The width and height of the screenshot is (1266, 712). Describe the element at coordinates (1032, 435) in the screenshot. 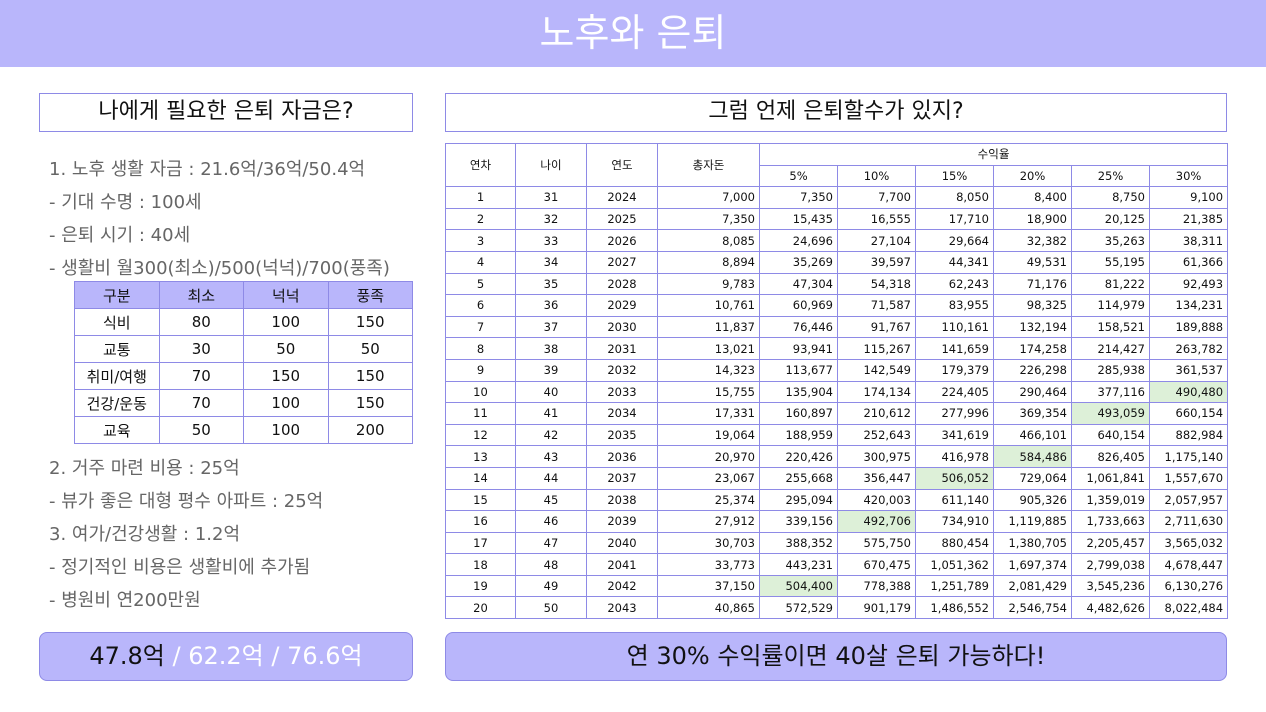

I see `value-cell: 466,101` at that location.